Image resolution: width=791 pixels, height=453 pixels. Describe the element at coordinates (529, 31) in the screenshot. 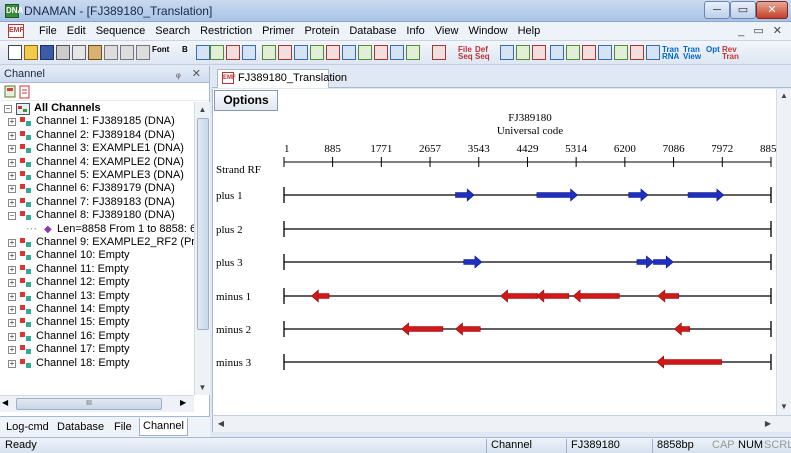

I see `menu-help: Help` at that location.